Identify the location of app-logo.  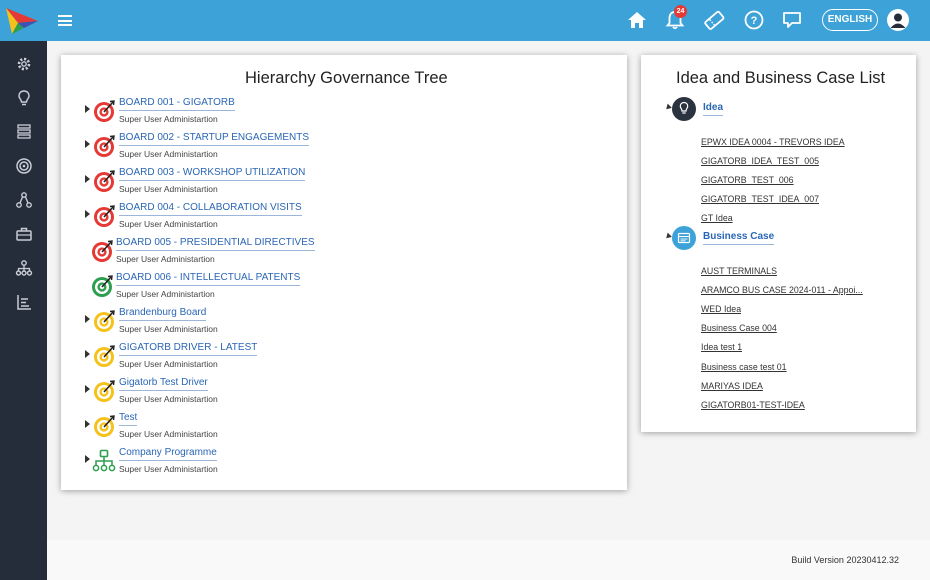
(23, 21).